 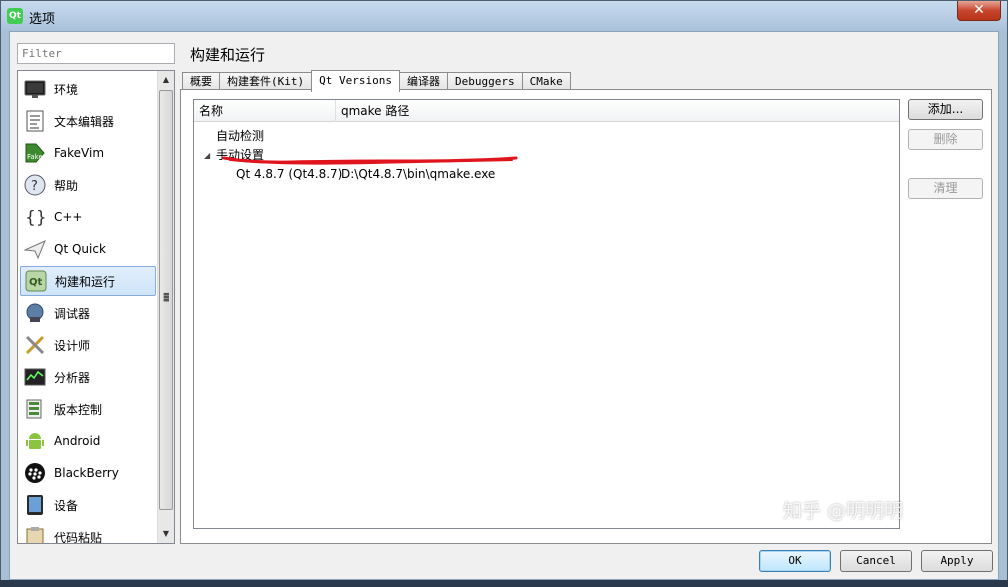 I want to click on paper-plane-icon, so click(x=35, y=249).